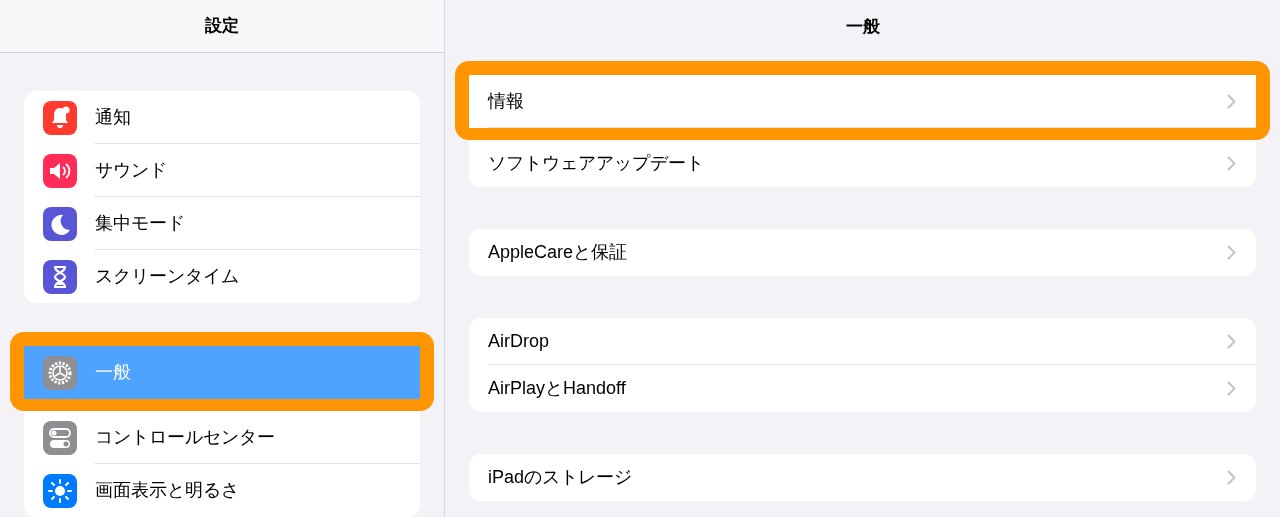 This screenshot has height=517, width=1280. What do you see at coordinates (167, 276) in the screenshot?
I see `item-label: スクリーンタイム` at bounding box center [167, 276].